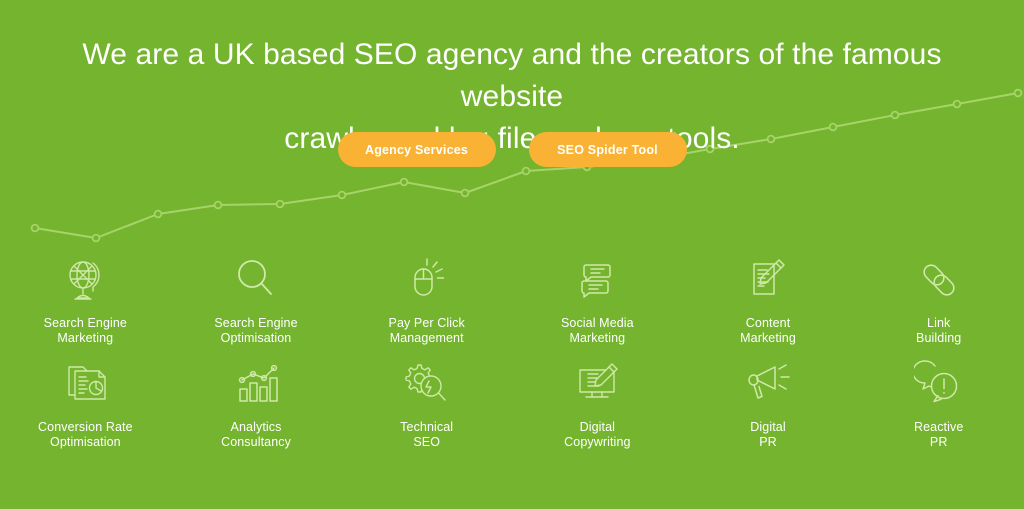 This screenshot has width=1024, height=509. I want to click on service-label: Reactive PR, so click(938, 434).